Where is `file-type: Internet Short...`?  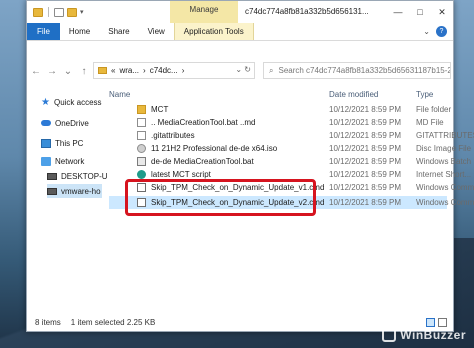
file-type: Internet Short... is located at coordinates (444, 174).